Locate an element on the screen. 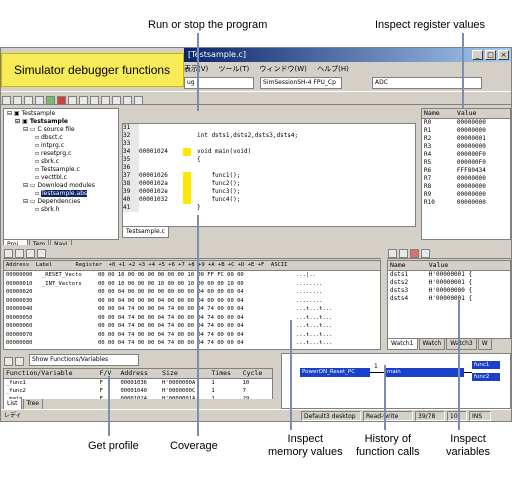 The width and height of the screenshot is (512, 482). tab-watch2: Watch is located at coordinates (432, 344).